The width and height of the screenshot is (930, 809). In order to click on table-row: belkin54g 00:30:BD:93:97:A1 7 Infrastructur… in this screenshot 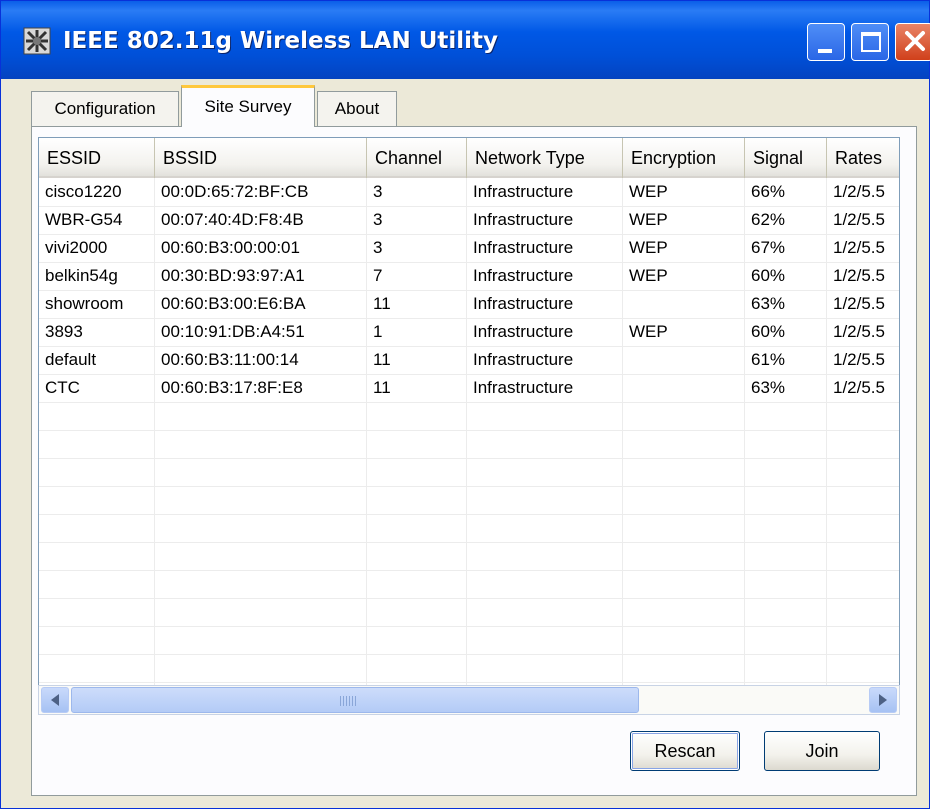, I will do `click(469, 276)`.